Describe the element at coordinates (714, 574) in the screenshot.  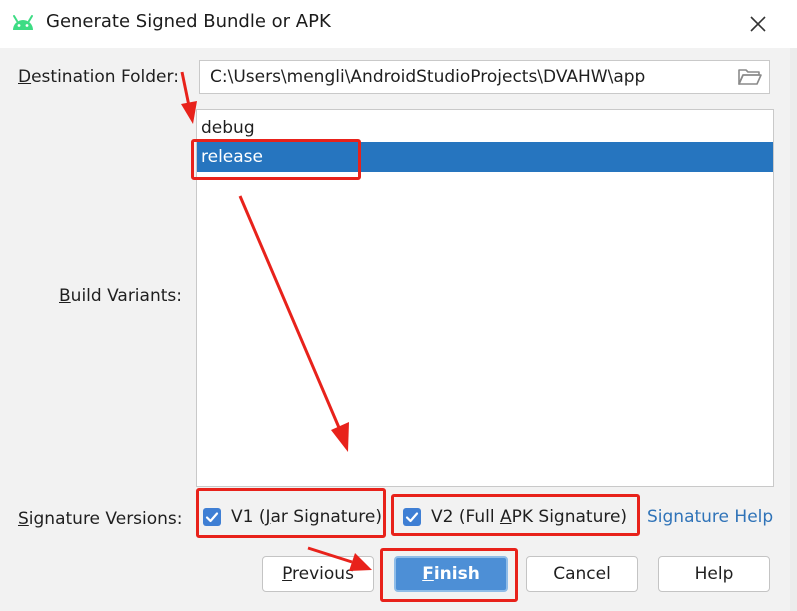
I see `help-button: Help` at that location.